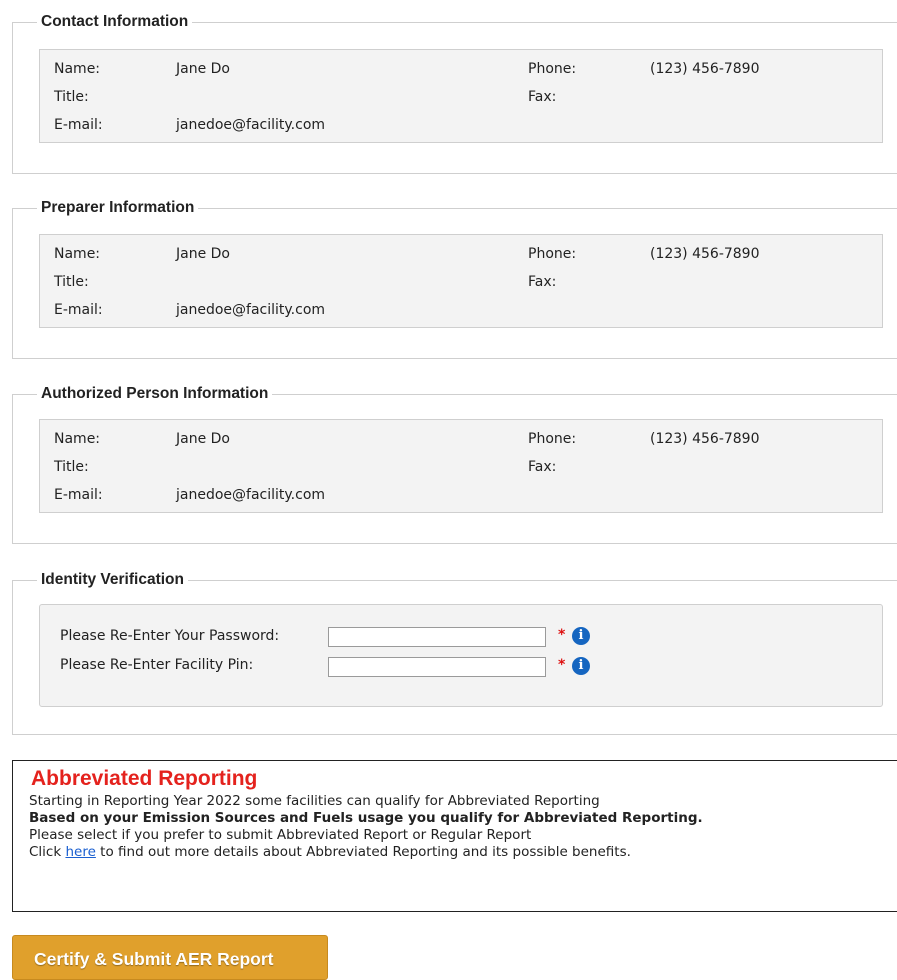 This screenshot has height=980, width=897. Describe the element at coordinates (112, 580) in the screenshot. I see `section-legend: Identity Verification` at that location.